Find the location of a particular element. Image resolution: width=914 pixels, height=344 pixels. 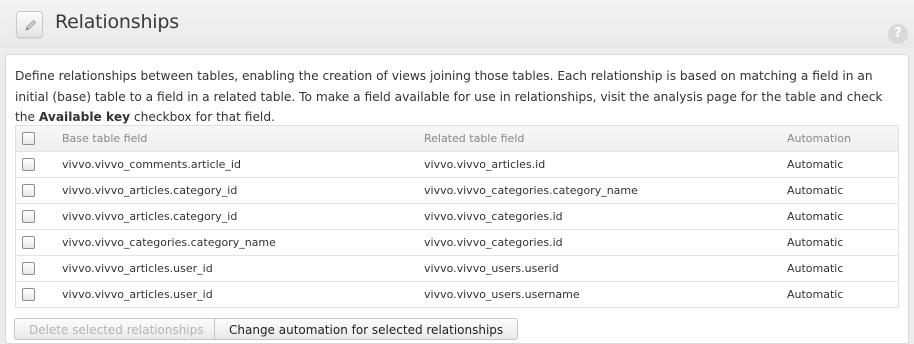

column-header-base: Base table field is located at coordinates (105, 138).